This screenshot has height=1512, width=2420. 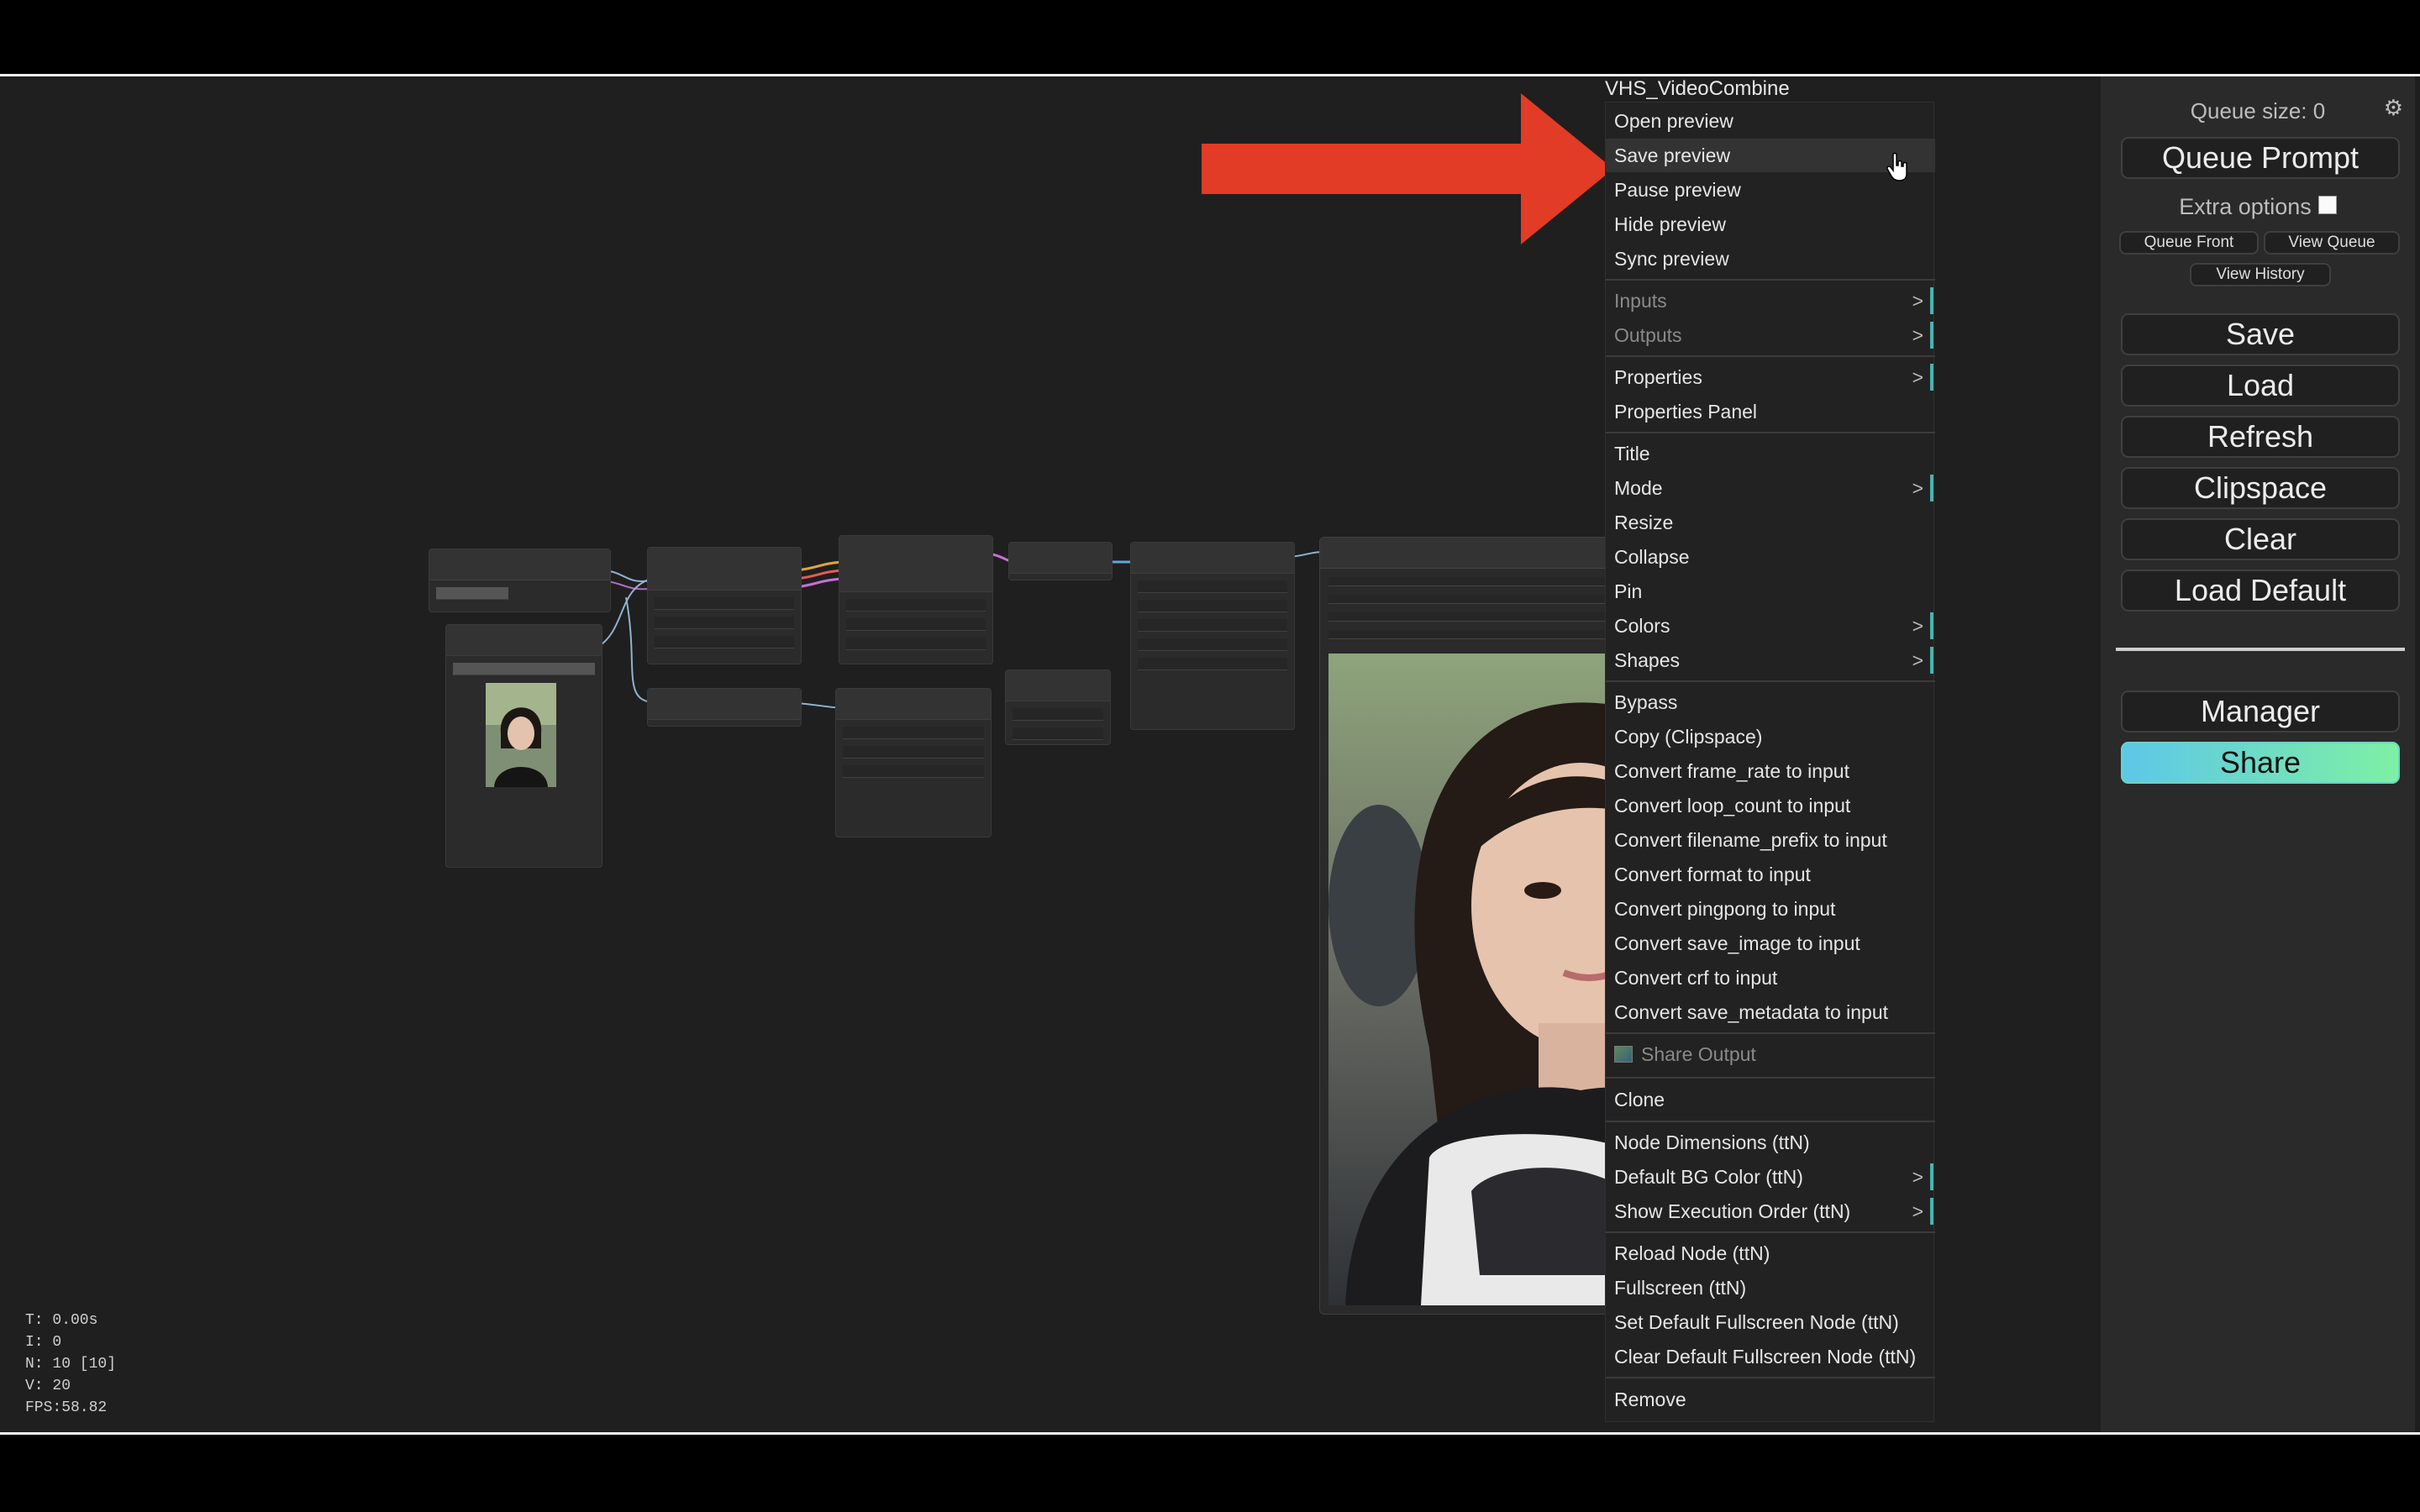 I want to click on menu-item-share-output-label: Share Output, so click(x=1698, y=1054).